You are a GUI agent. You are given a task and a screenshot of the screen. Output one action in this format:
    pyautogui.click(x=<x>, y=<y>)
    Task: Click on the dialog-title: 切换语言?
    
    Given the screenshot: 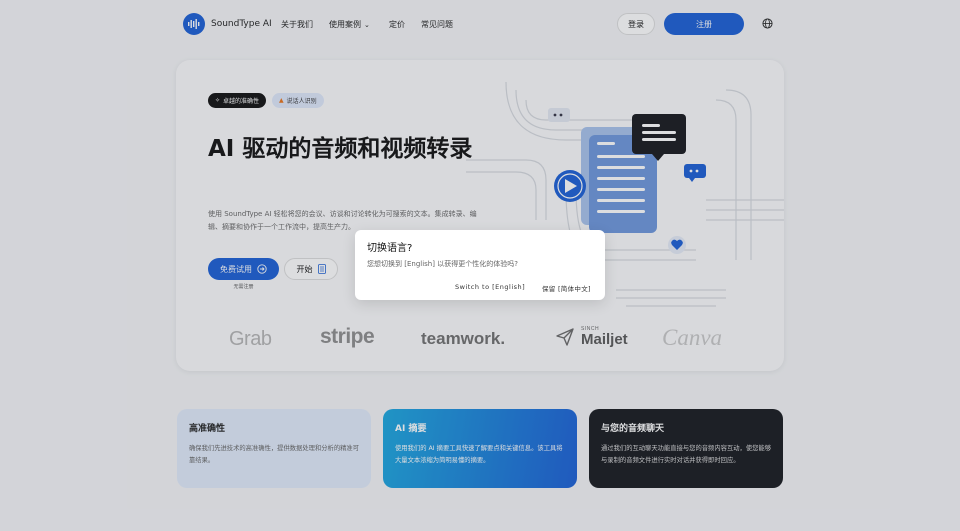 What is the action you would take?
    pyautogui.click(x=390, y=248)
    